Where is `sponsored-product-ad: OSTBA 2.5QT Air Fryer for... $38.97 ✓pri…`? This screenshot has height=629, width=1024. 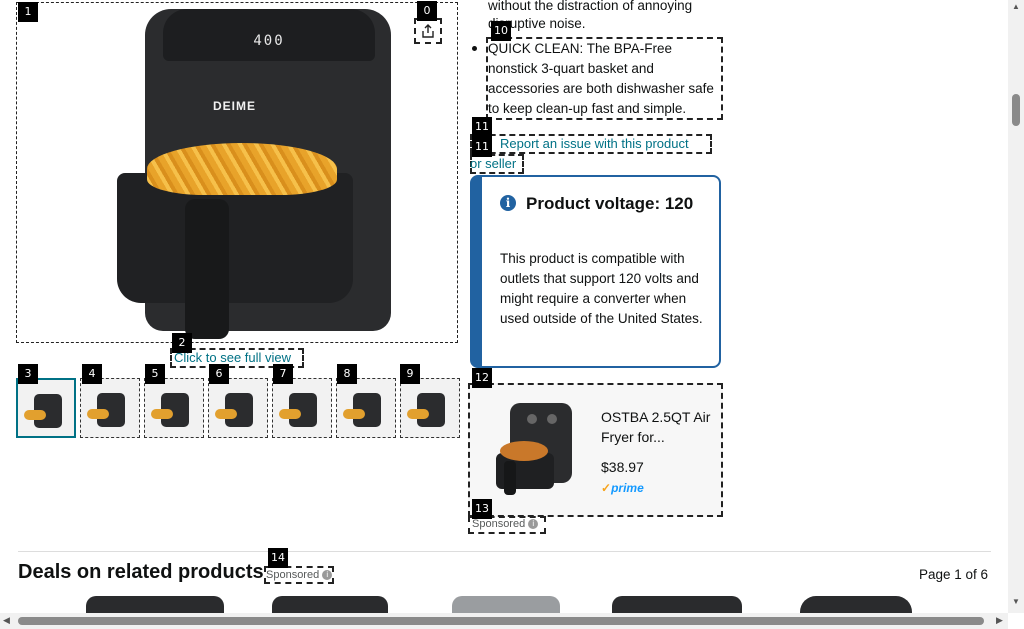 sponsored-product-ad: OSTBA 2.5QT Air Fryer for... $38.97 ✓pri… is located at coordinates (595, 450).